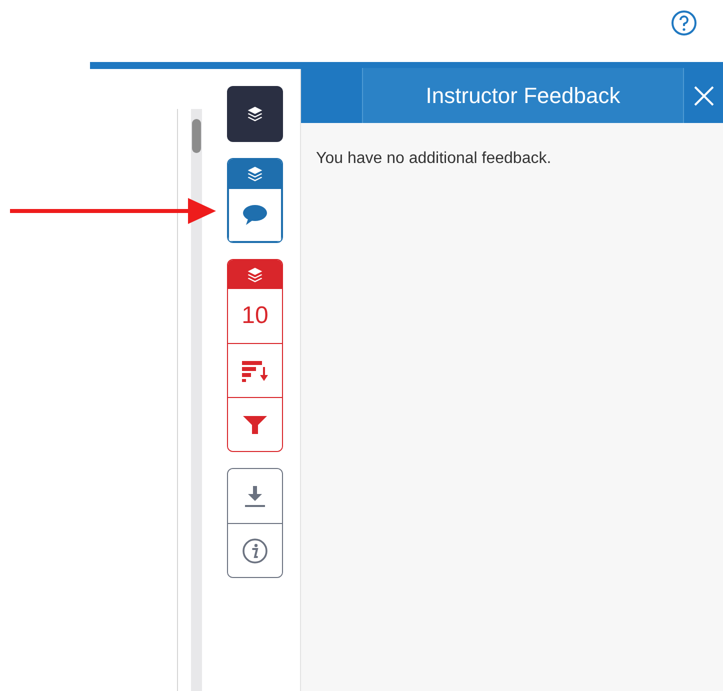 The height and width of the screenshot is (691, 723). I want to click on sort-icon, so click(255, 370).